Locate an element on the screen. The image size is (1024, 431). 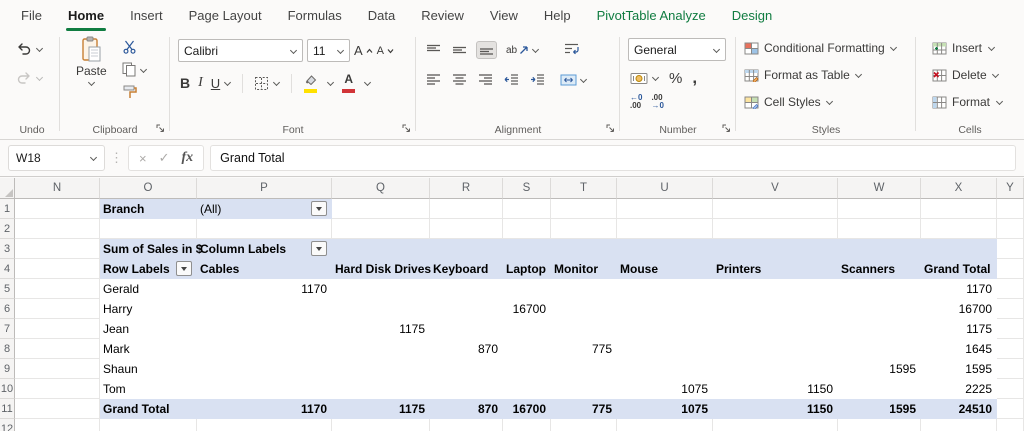
cell-V9 is located at coordinates (775, 369).